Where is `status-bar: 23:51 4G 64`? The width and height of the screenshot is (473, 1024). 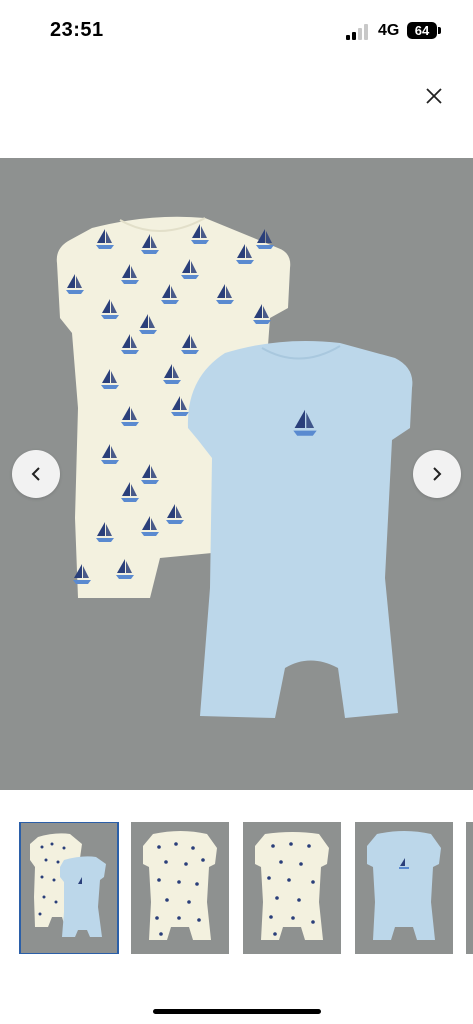 status-bar: 23:51 4G 64 is located at coordinates (236, 31).